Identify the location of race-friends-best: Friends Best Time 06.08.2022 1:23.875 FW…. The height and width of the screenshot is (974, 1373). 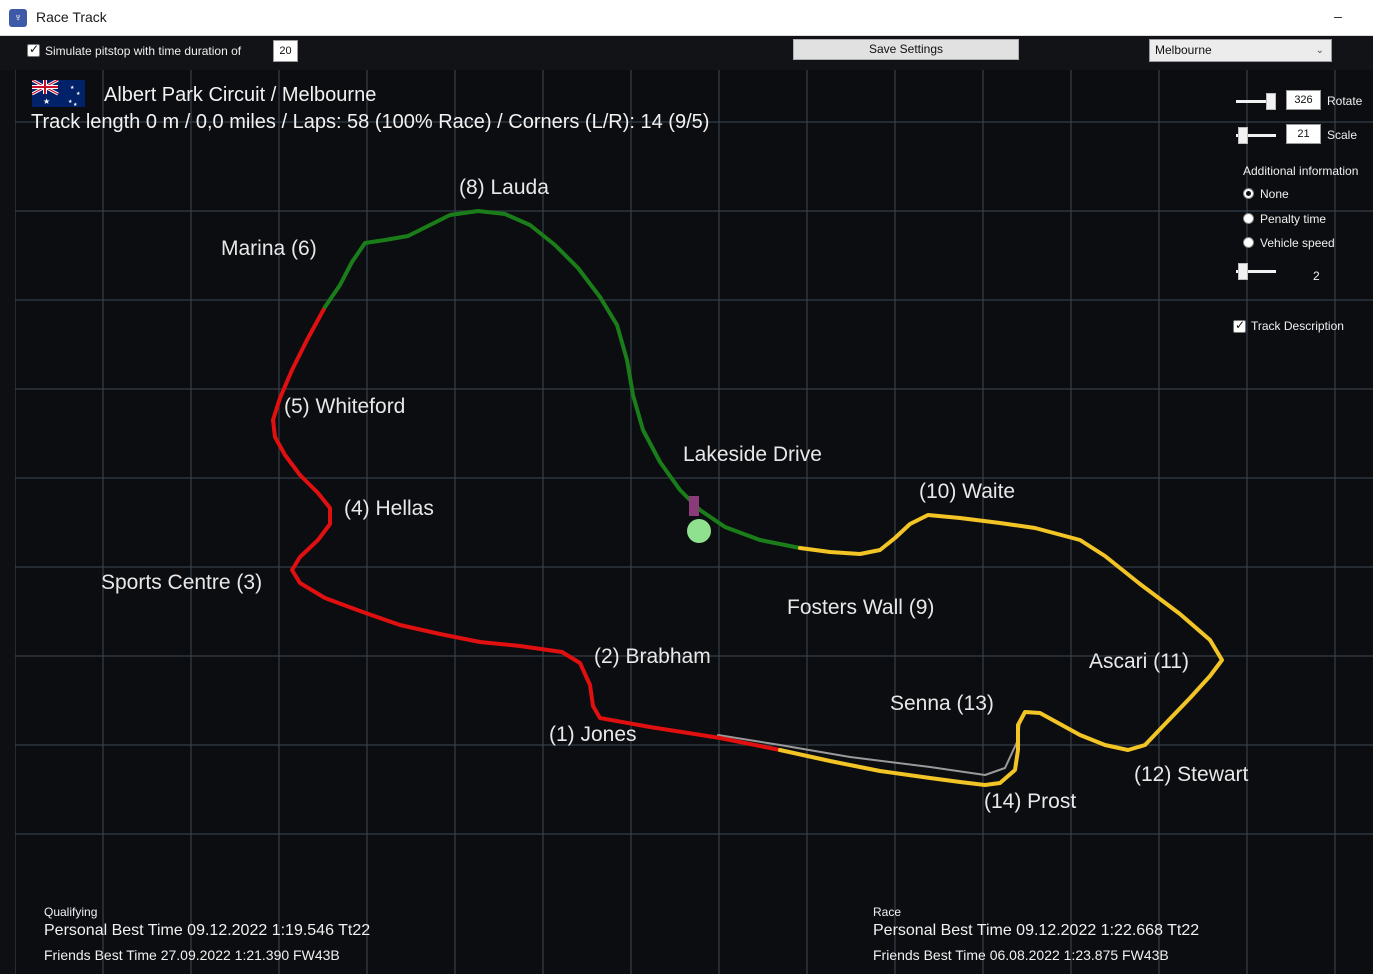
(1021, 955).